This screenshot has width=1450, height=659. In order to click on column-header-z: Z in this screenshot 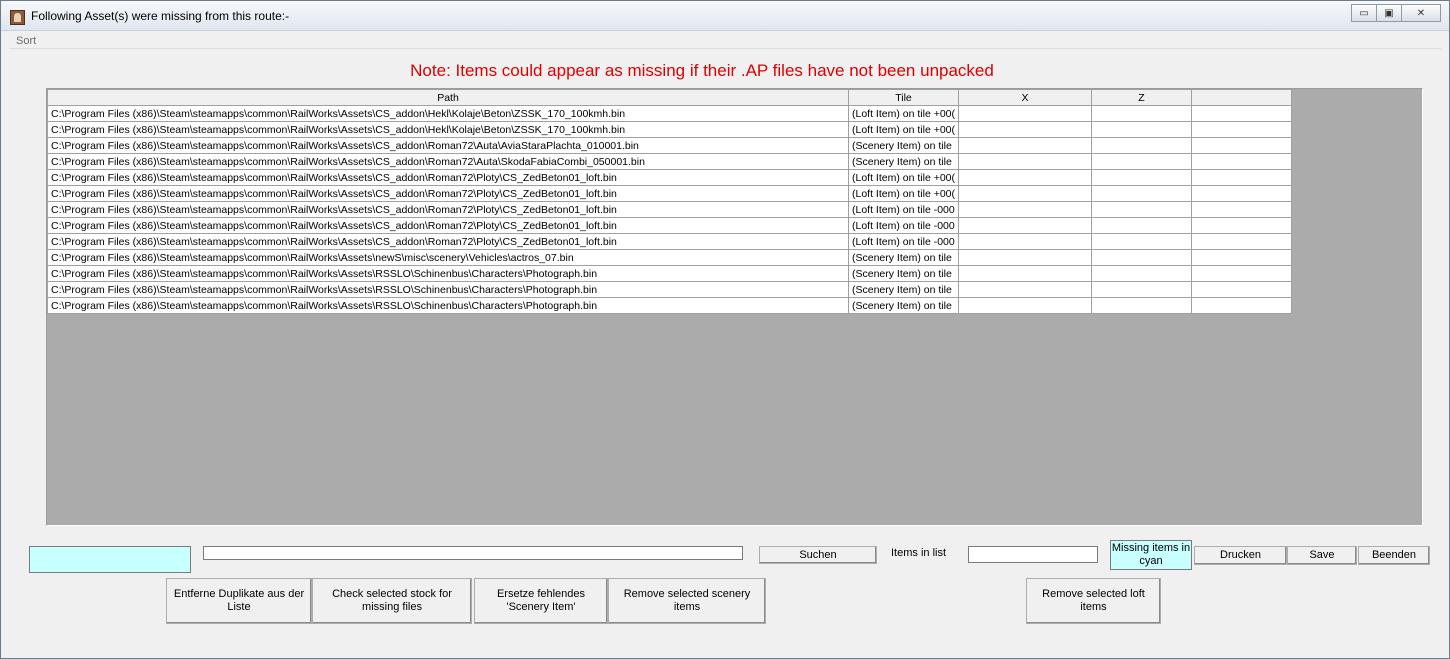, I will do `click(1142, 97)`.